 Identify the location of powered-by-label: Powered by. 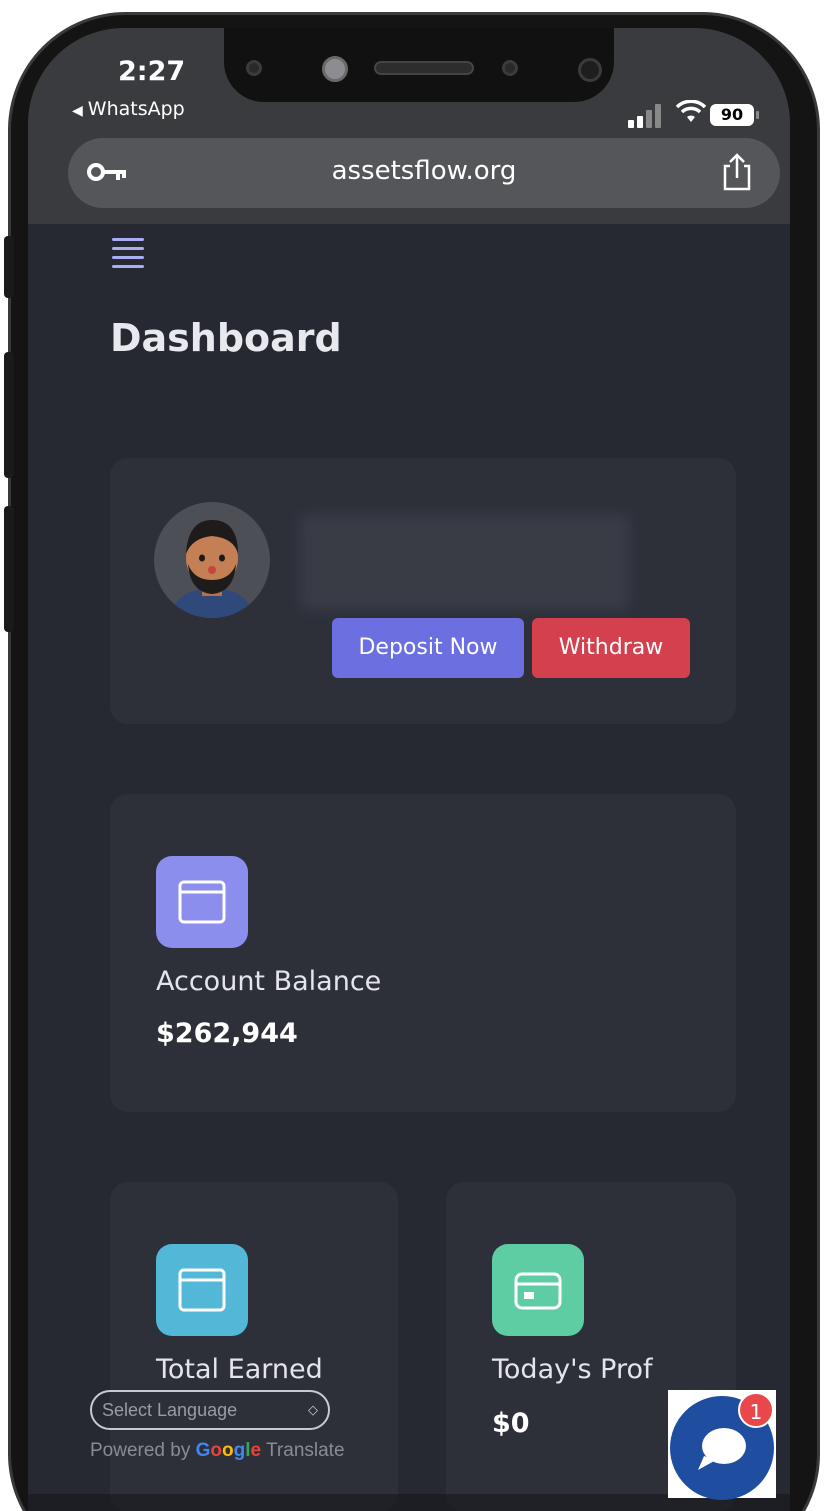
(140, 1450).